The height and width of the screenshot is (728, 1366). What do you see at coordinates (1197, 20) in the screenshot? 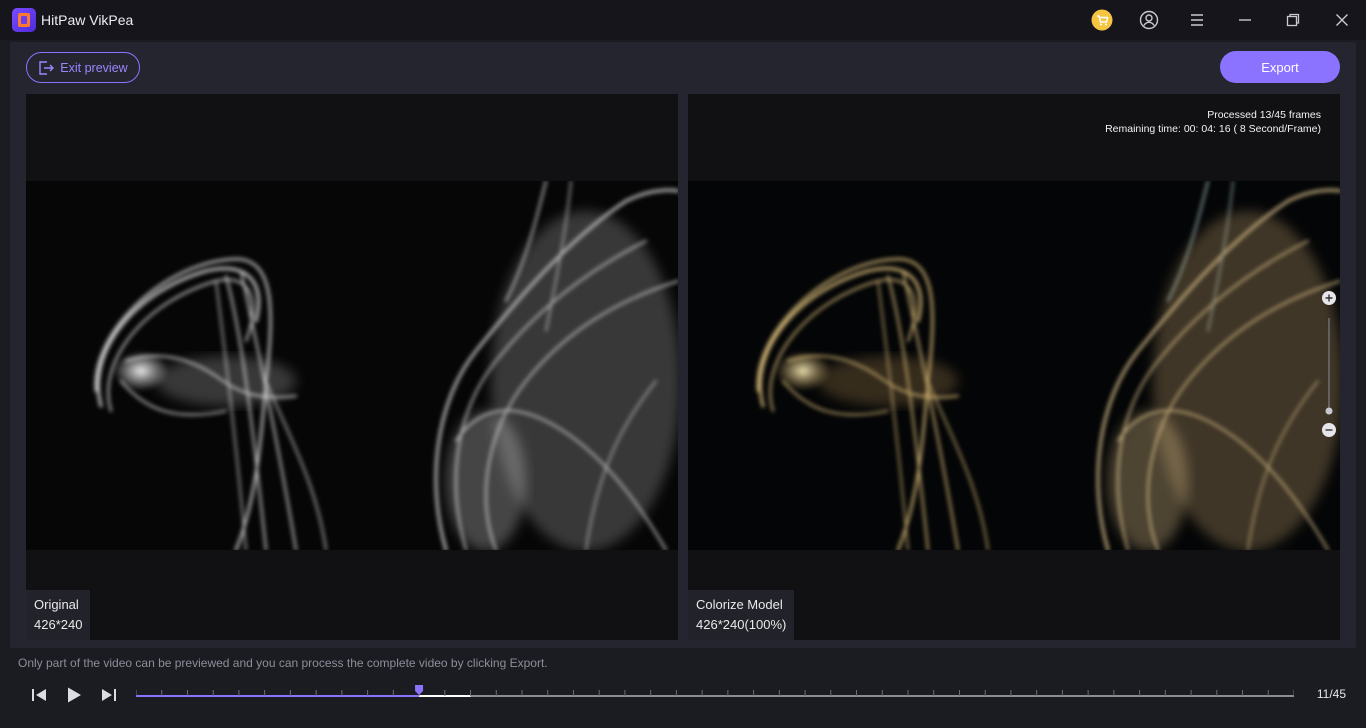
I see `menu-icon` at bounding box center [1197, 20].